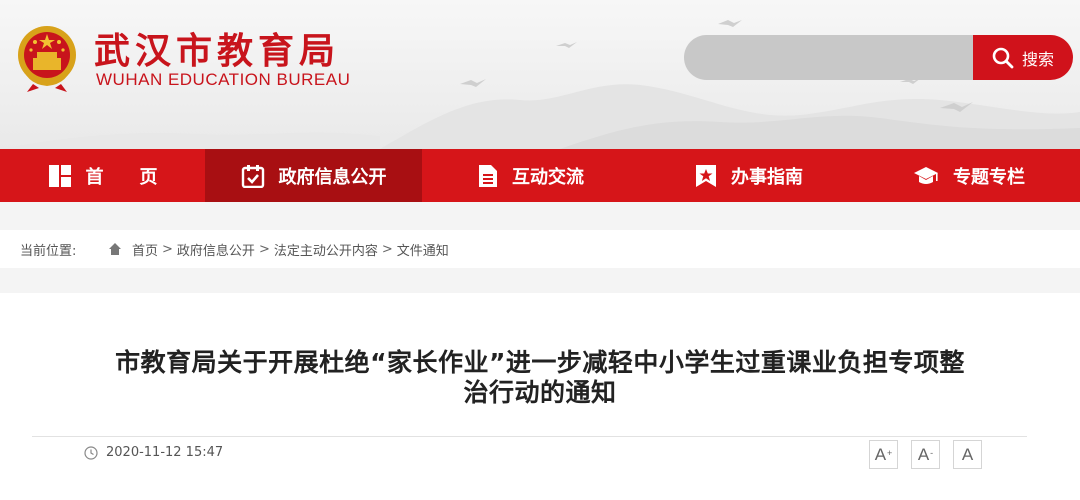 This screenshot has height=500, width=1080. What do you see at coordinates (48, 251) in the screenshot?
I see `breadcrumb-label: 当前位置:` at bounding box center [48, 251].